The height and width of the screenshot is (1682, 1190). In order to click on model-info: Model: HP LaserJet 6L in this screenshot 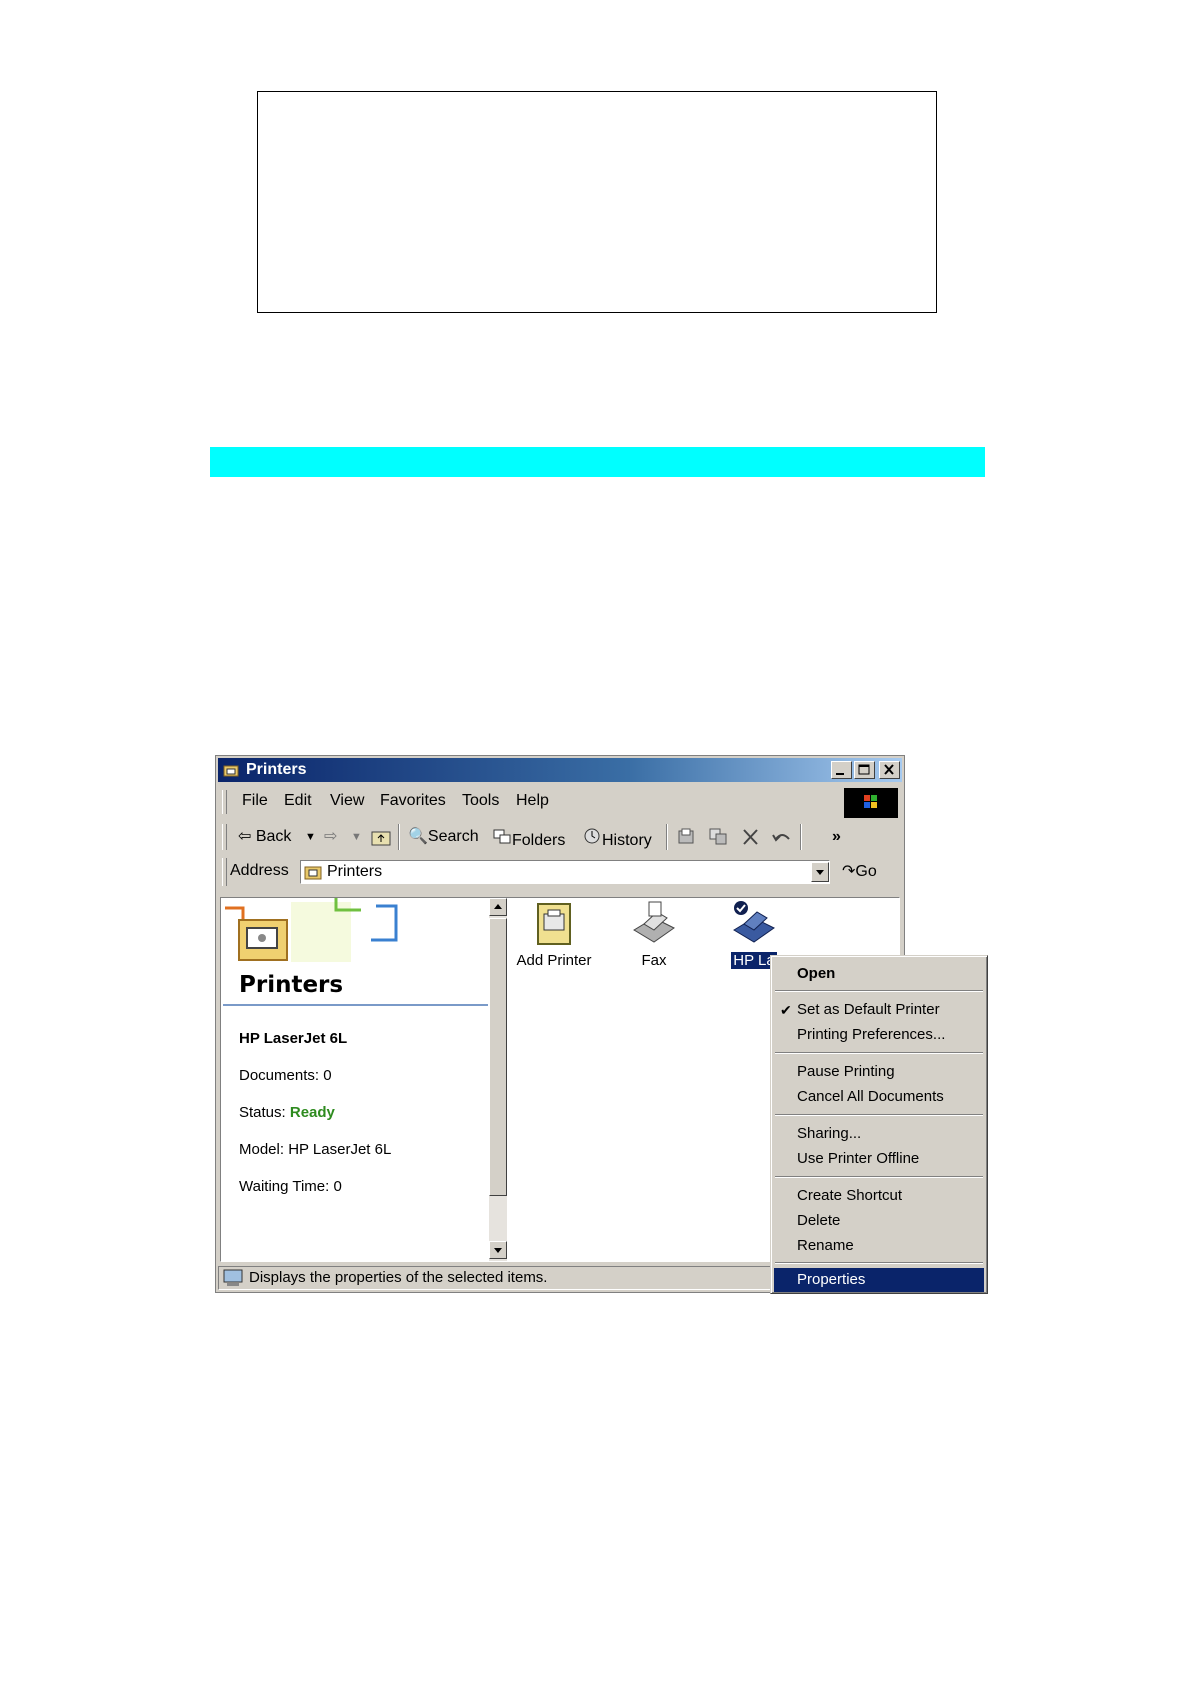, I will do `click(315, 1149)`.